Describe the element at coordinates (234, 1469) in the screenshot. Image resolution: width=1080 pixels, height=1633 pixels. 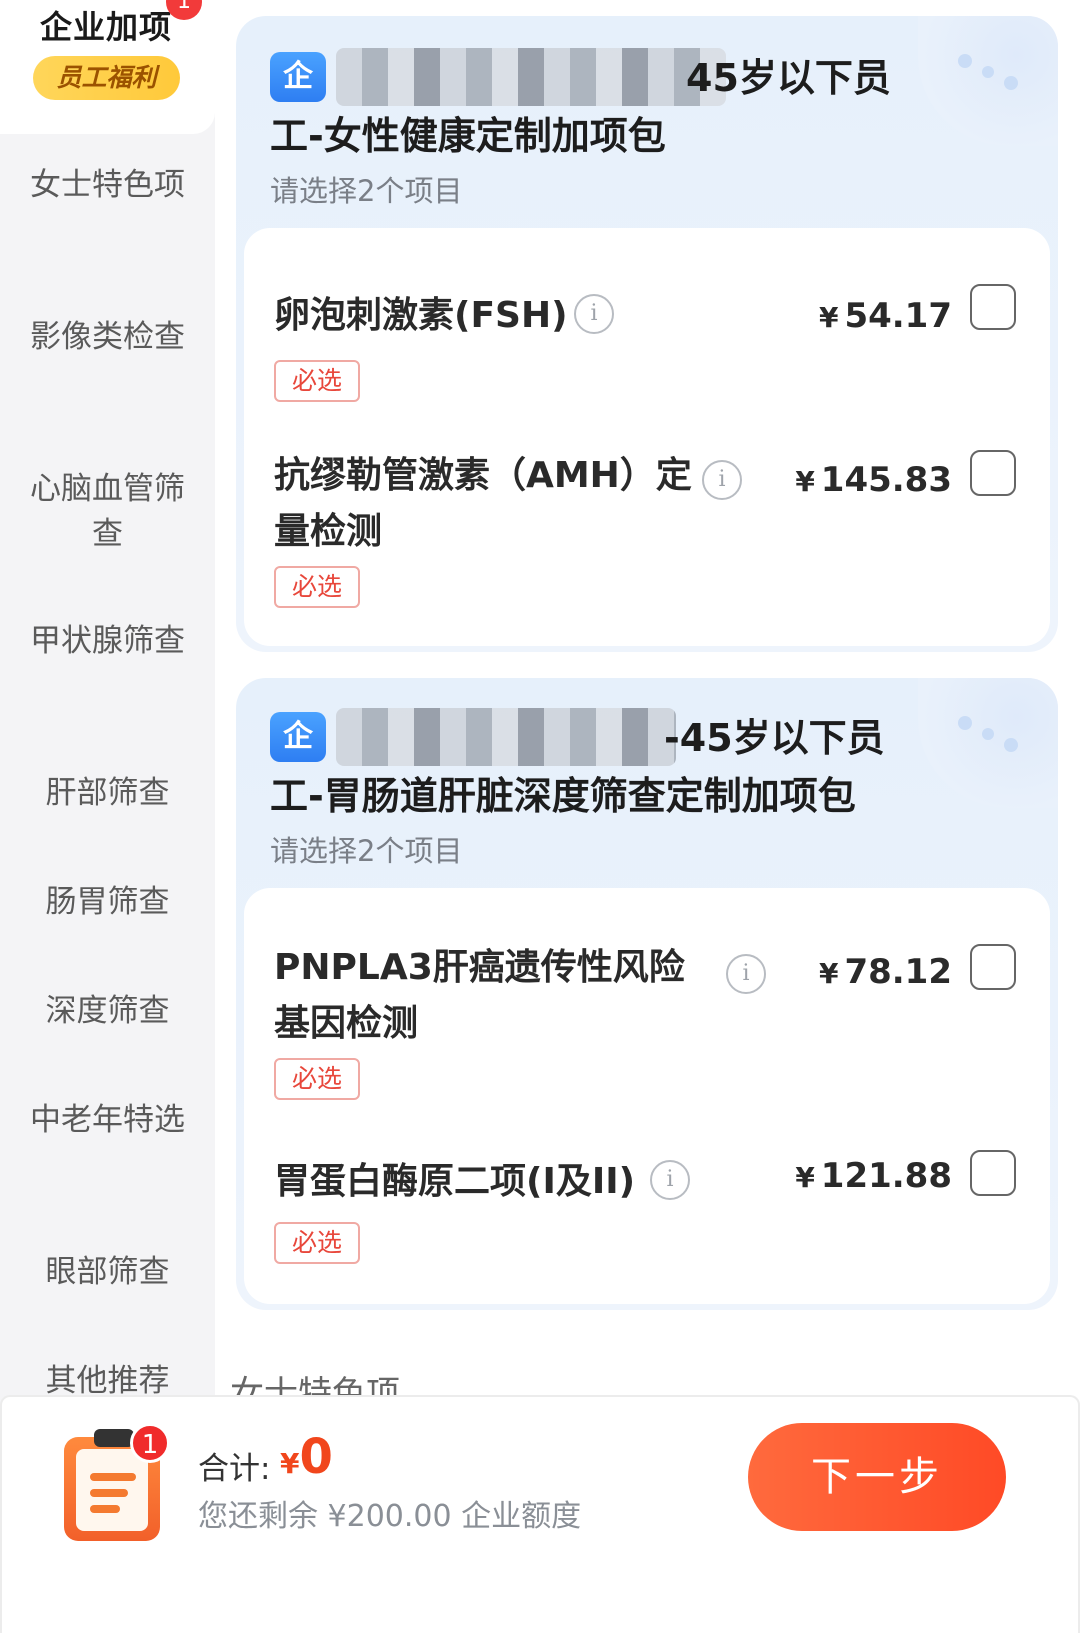
I see `total-label: 合计:` at that location.